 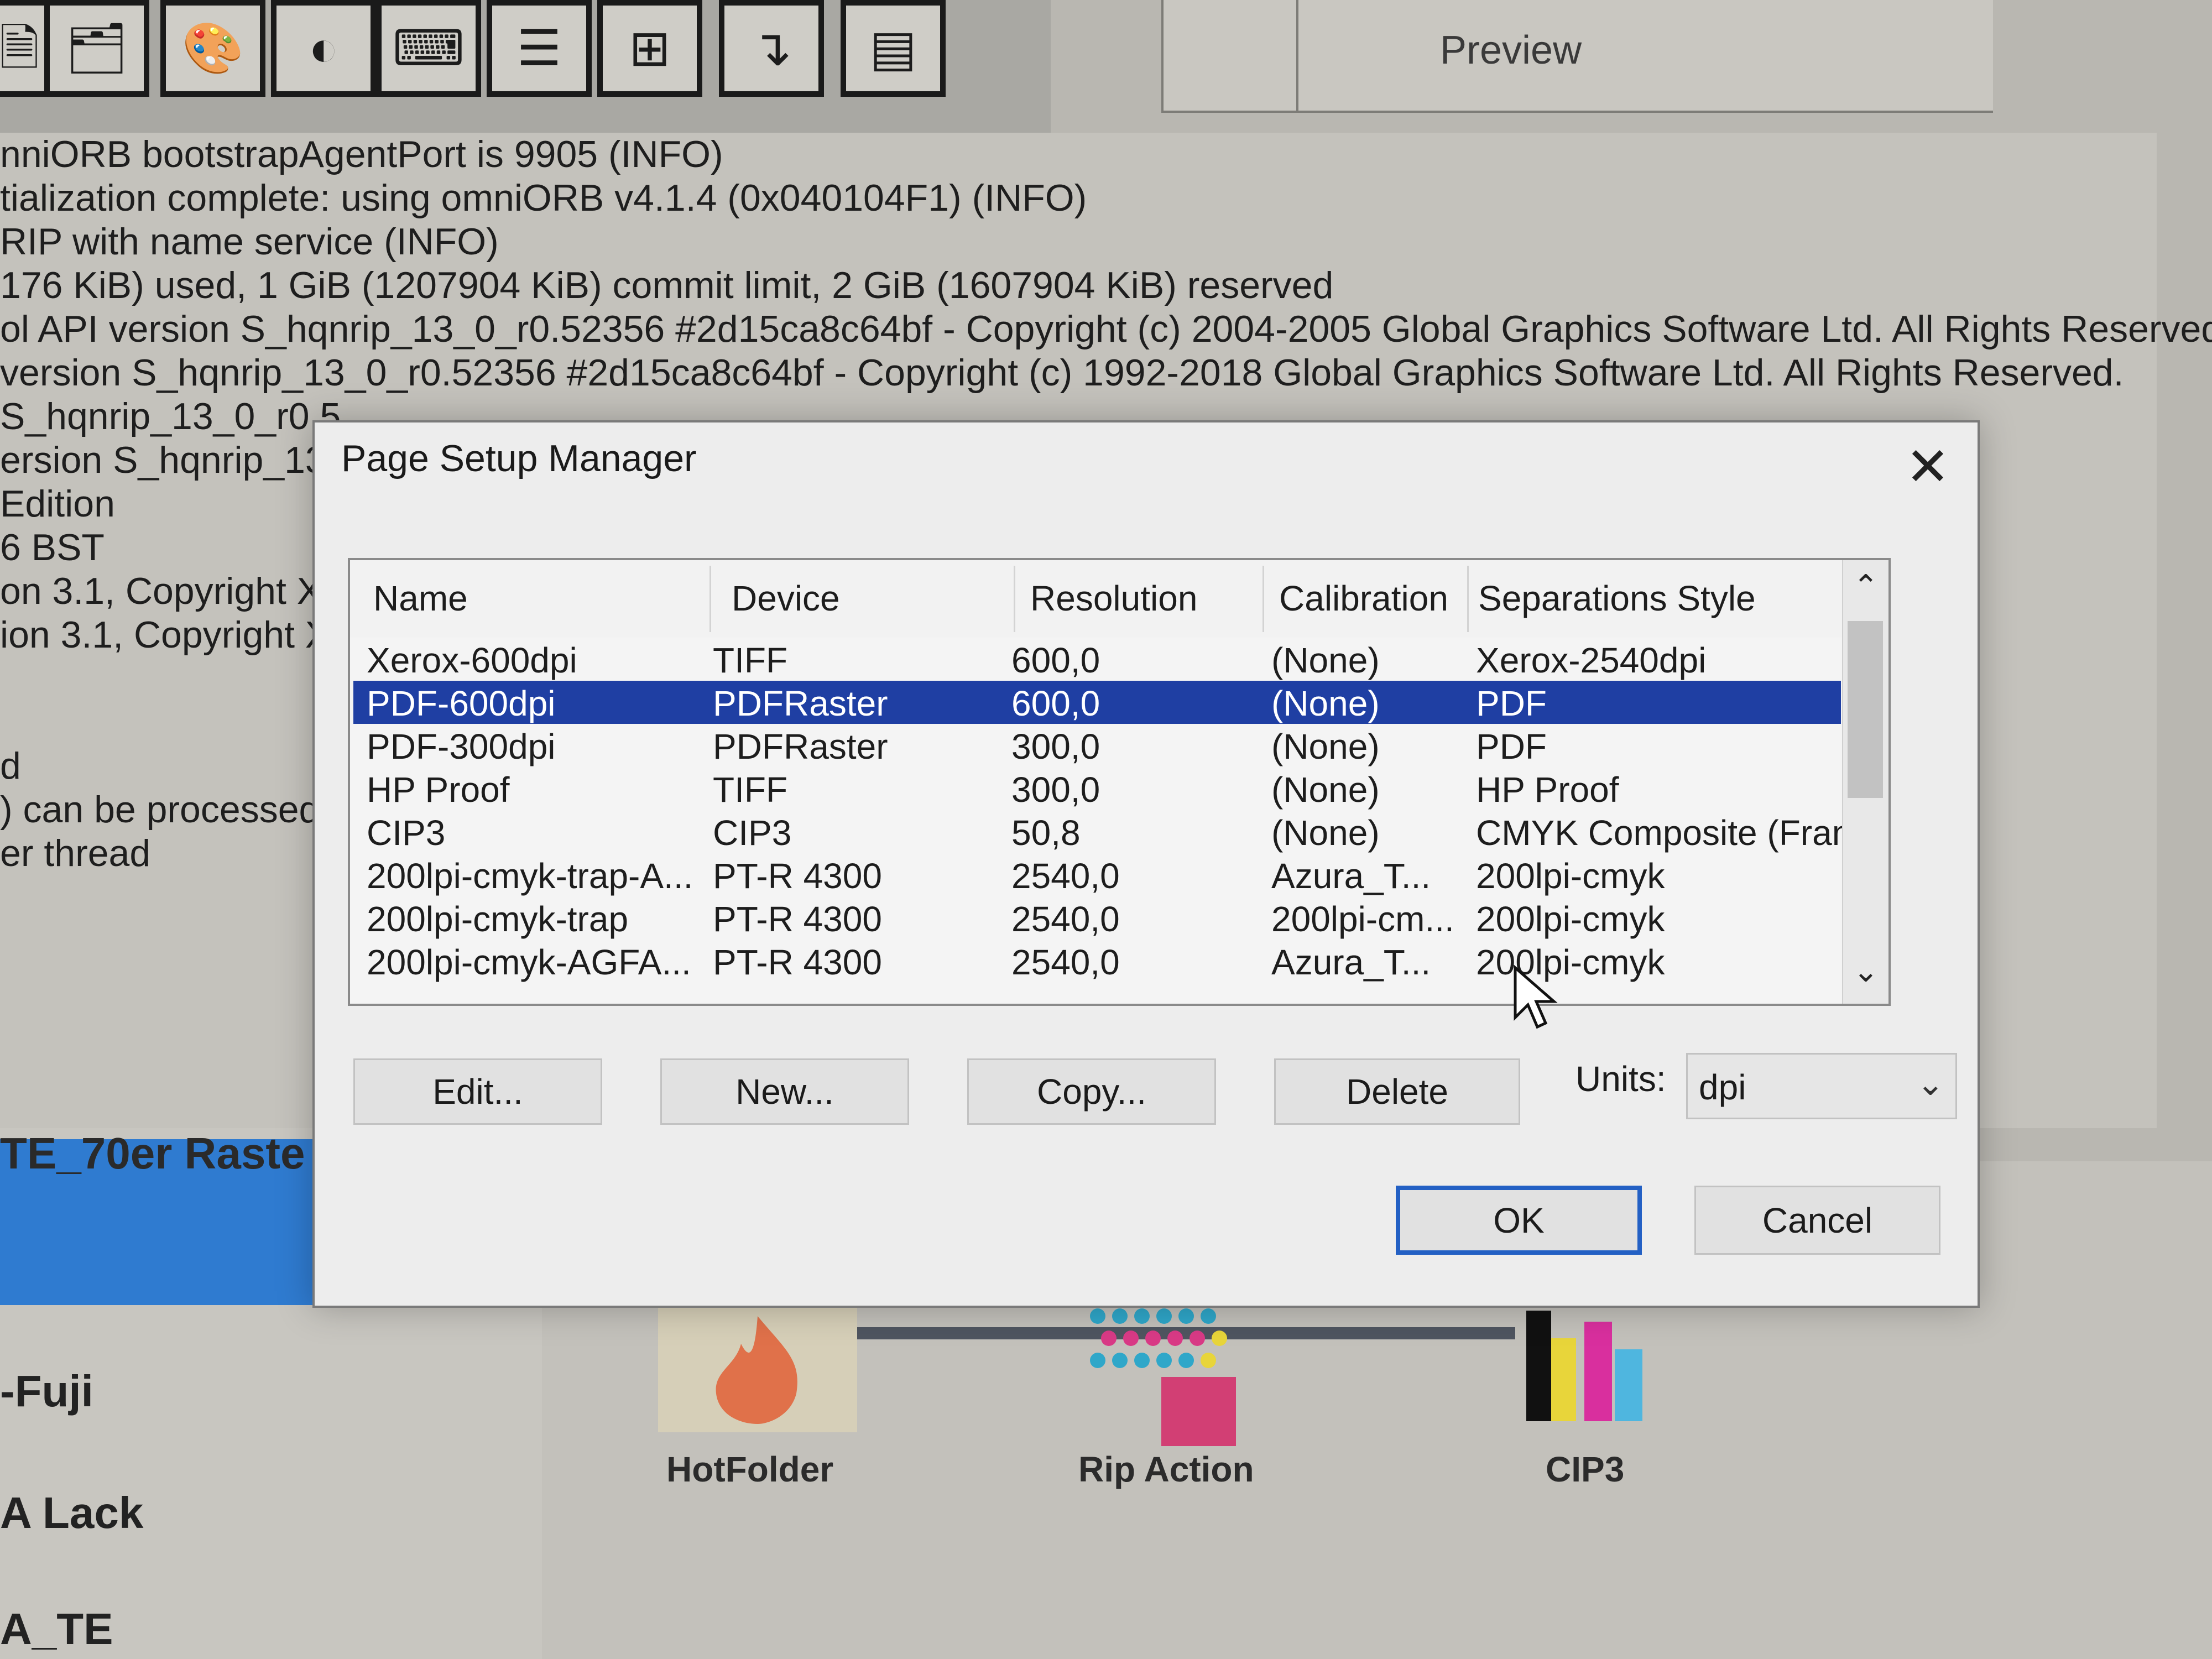 What do you see at coordinates (20, 48) in the screenshot?
I see `document-icon: 🗎` at bounding box center [20, 48].